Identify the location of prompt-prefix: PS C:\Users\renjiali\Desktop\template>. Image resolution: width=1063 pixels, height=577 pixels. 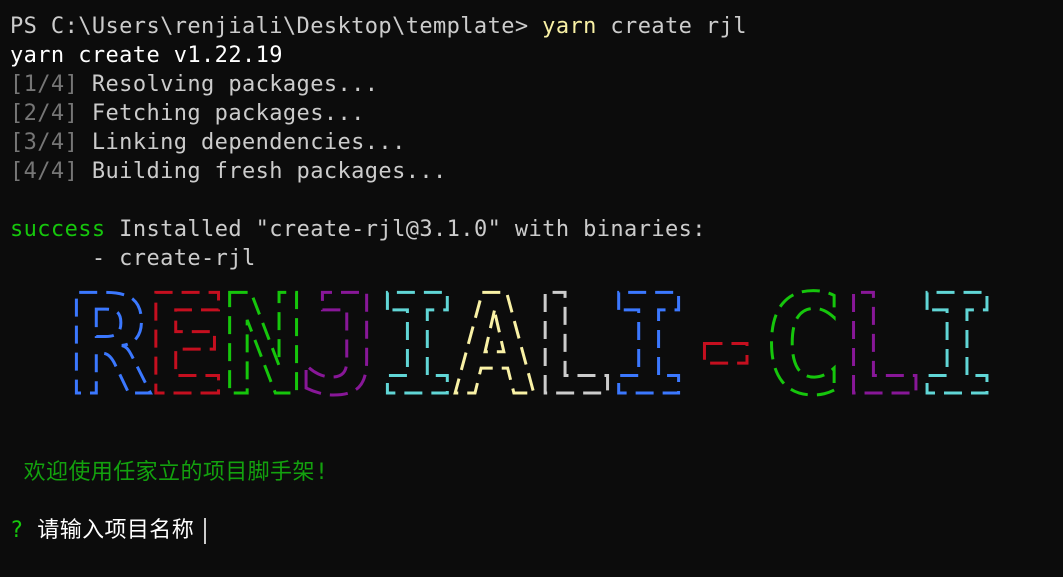
(276, 26).